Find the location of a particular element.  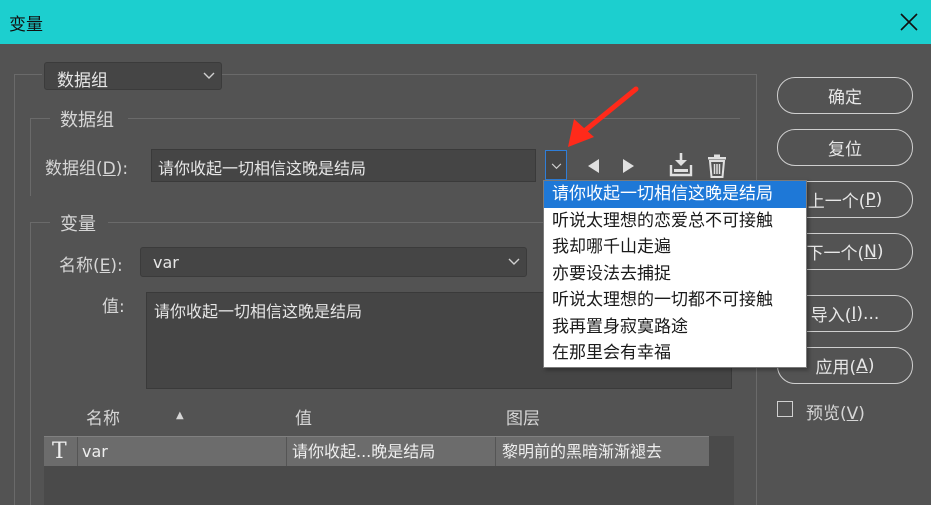

column-header-name: 名称 is located at coordinates (103, 416).